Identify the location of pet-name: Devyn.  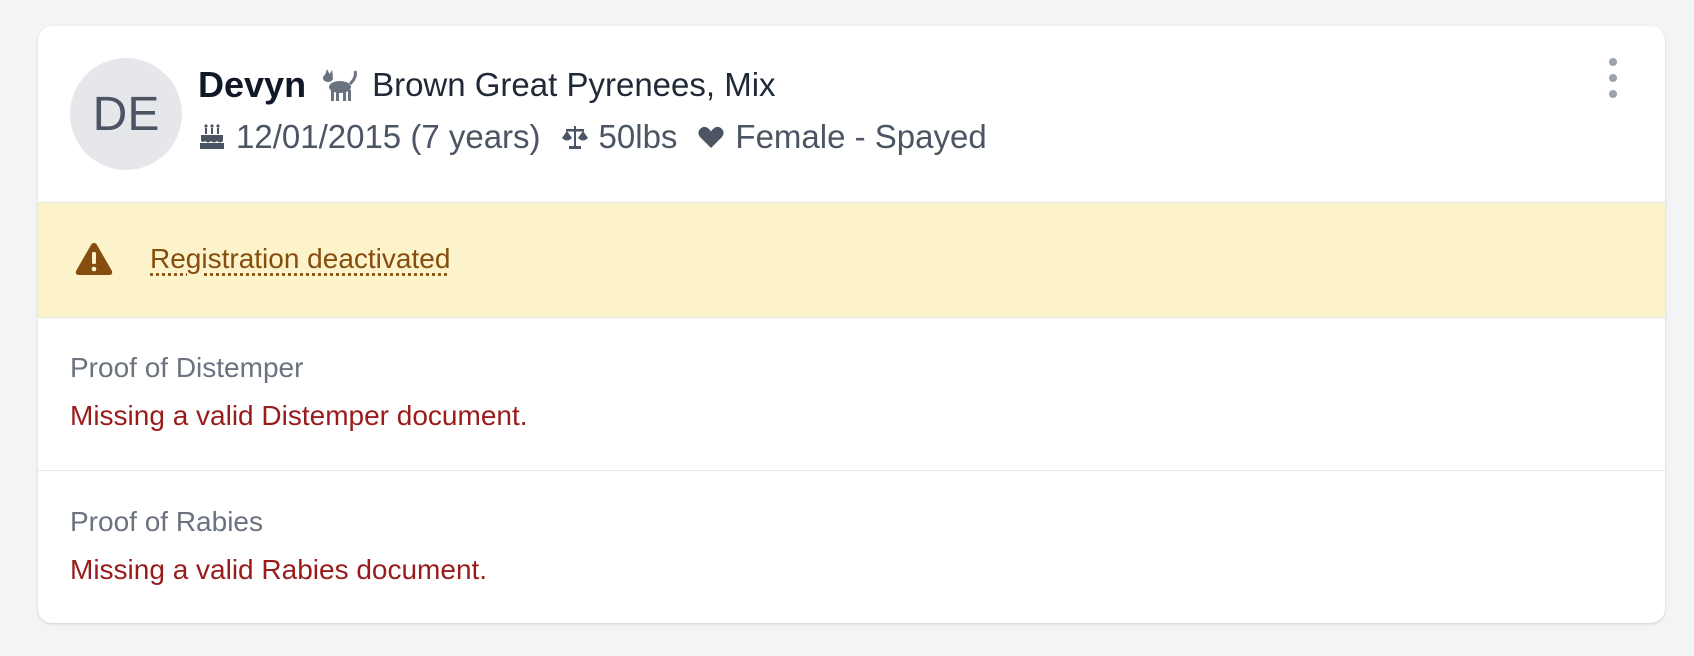
(252, 84).